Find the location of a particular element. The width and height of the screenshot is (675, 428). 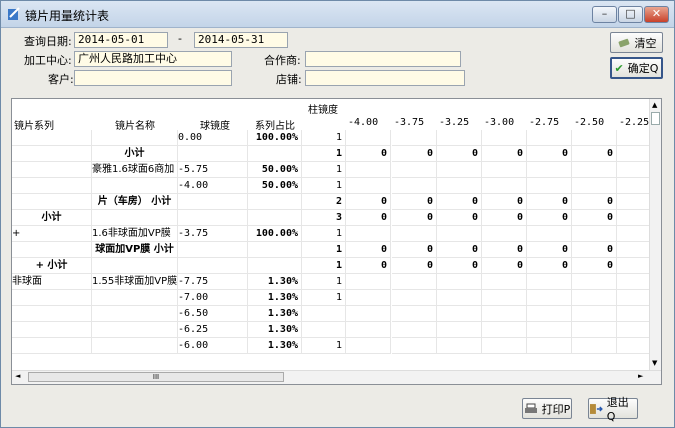

horizontal-scrollbar: ◄ III ► is located at coordinates (336, 377).